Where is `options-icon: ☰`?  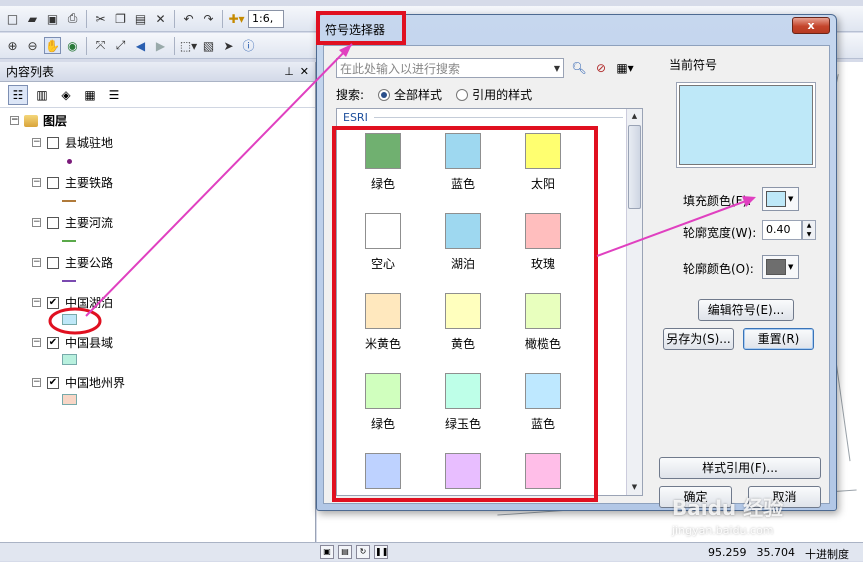 options-icon: ☰ is located at coordinates (114, 95).